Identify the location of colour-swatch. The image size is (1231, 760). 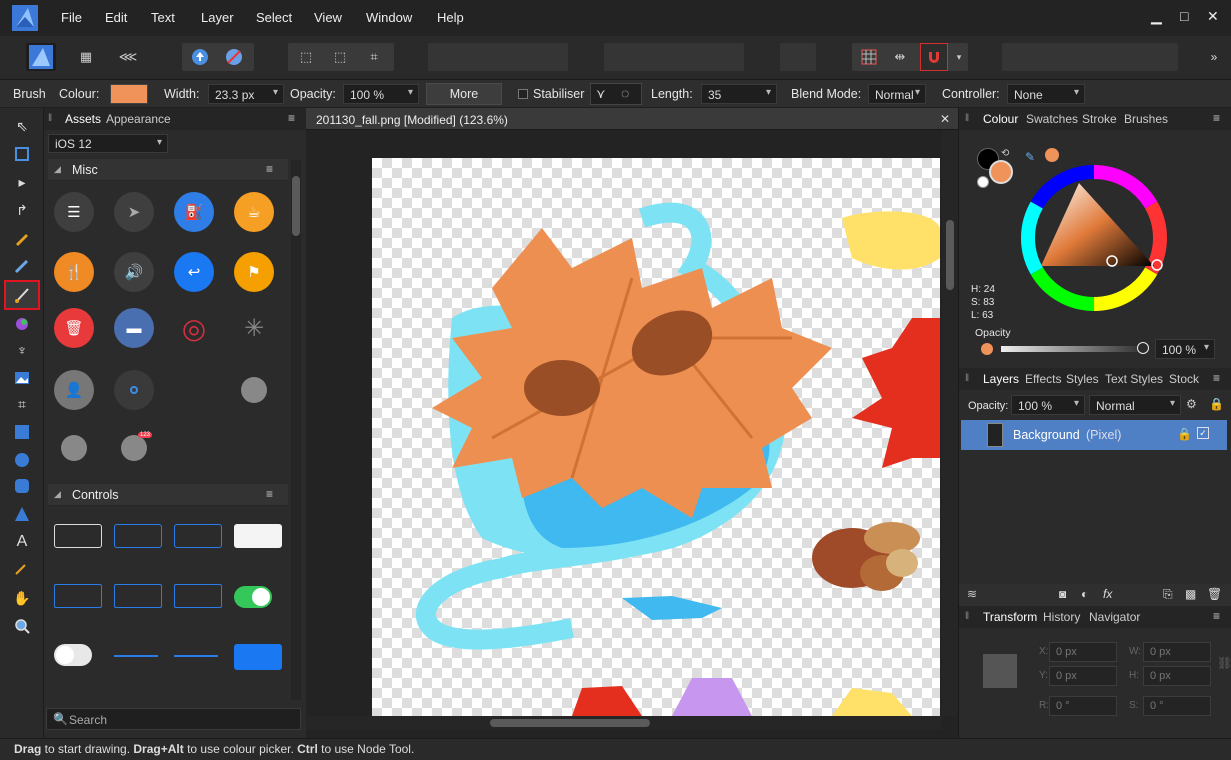
(129, 94).